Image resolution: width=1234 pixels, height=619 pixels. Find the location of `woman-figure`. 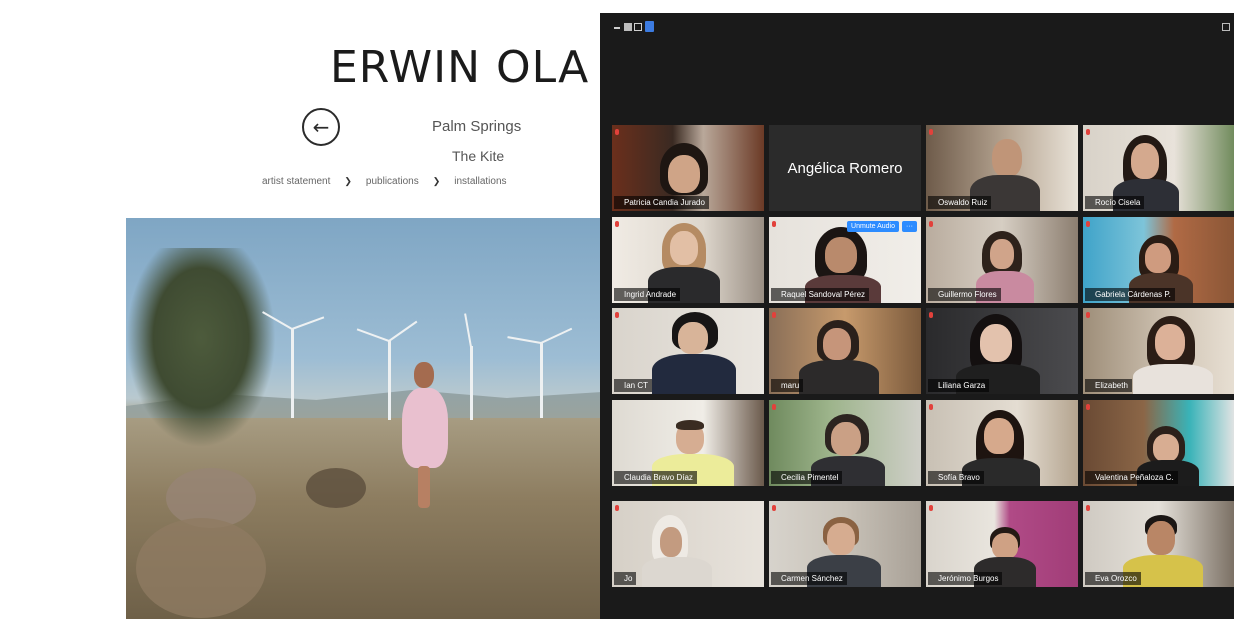

woman-figure is located at coordinates (424, 428).